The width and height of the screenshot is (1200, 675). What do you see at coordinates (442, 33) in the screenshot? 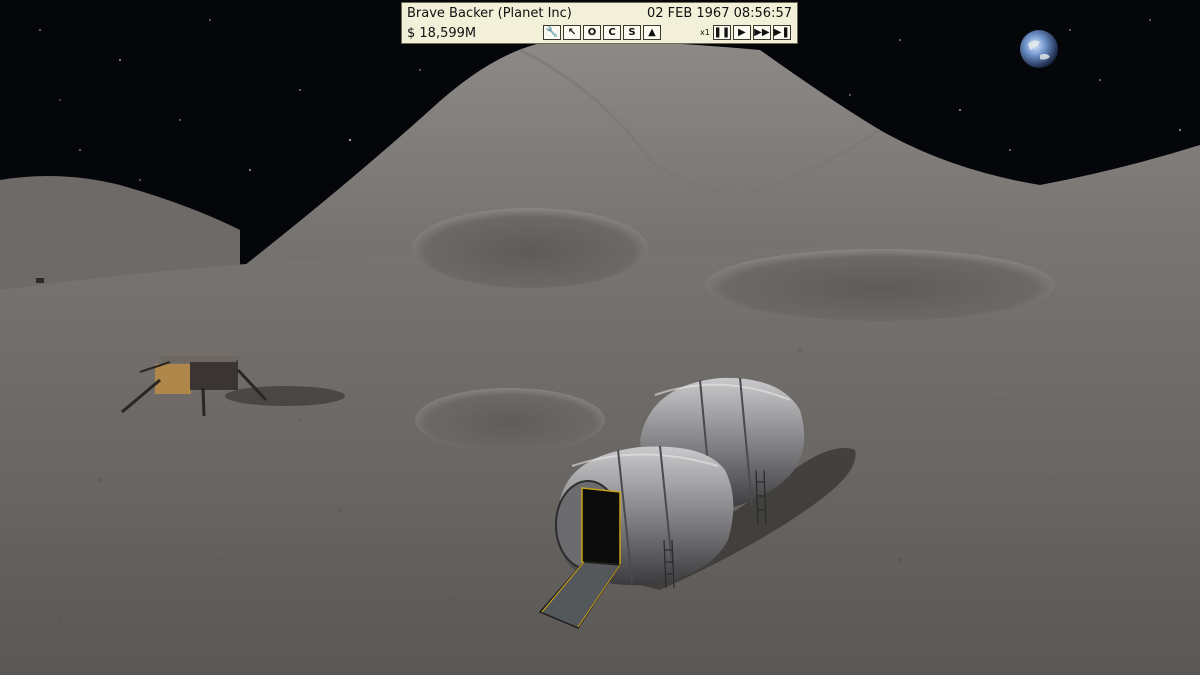
I see `money-balance: $ 18,599M` at bounding box center [442, 33].